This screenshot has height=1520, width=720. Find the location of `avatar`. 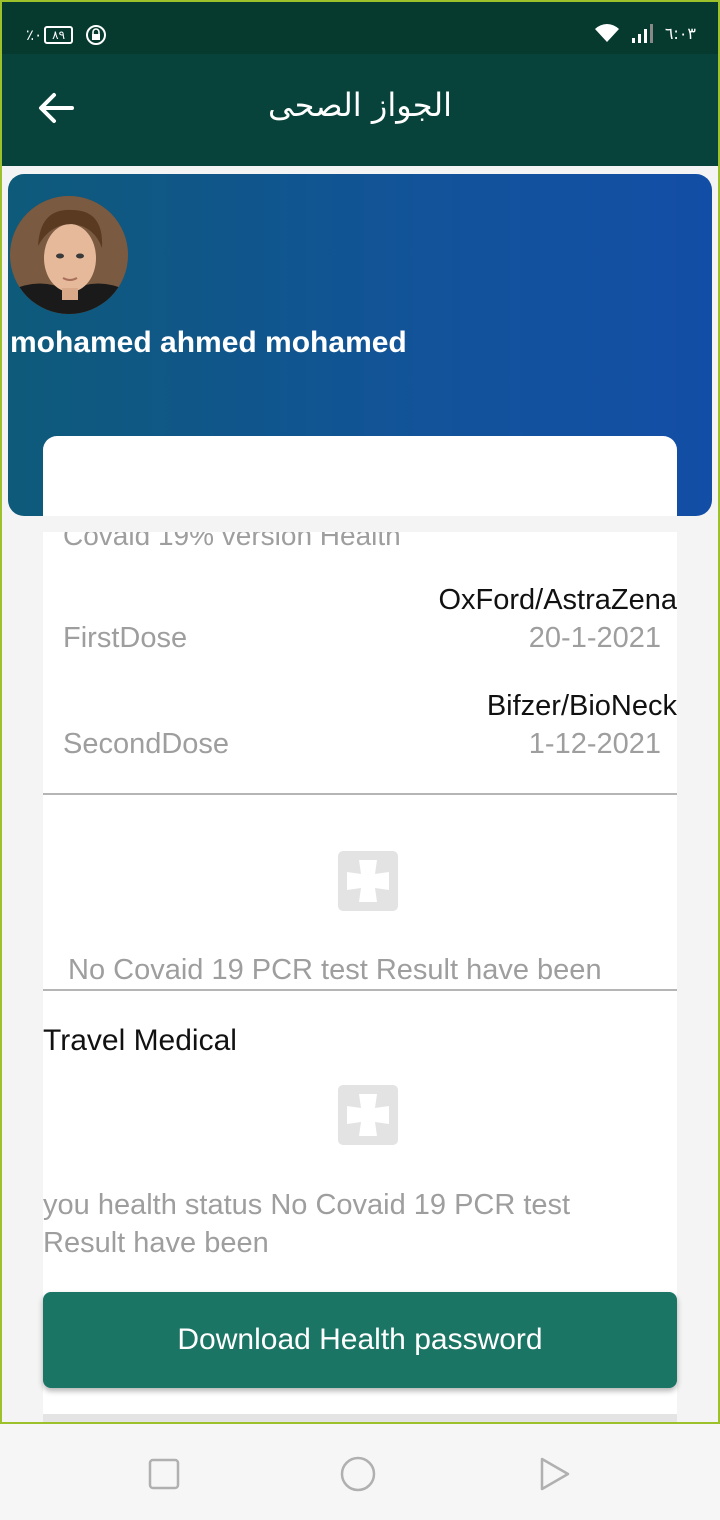

avatar is located at coordinates (69, 255).